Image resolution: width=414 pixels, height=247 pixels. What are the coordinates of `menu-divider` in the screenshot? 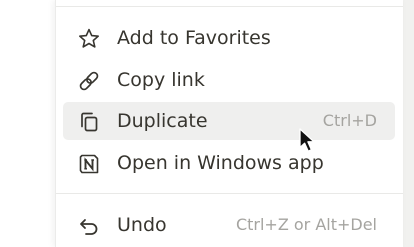 It's located at (229, 193).